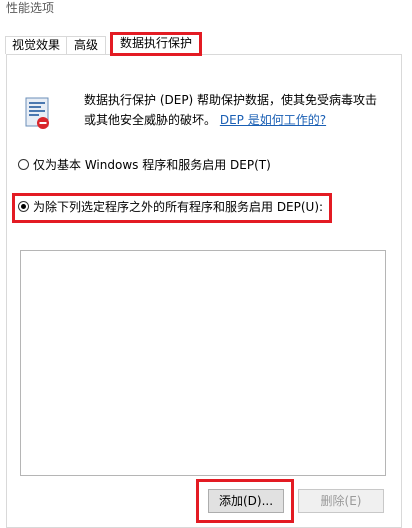 This screenshot has width=412, height=528. Describe the element at coordinates (36, 45) in the screenshot. I see `tab-visual-effects: 视觉效果` at that location.